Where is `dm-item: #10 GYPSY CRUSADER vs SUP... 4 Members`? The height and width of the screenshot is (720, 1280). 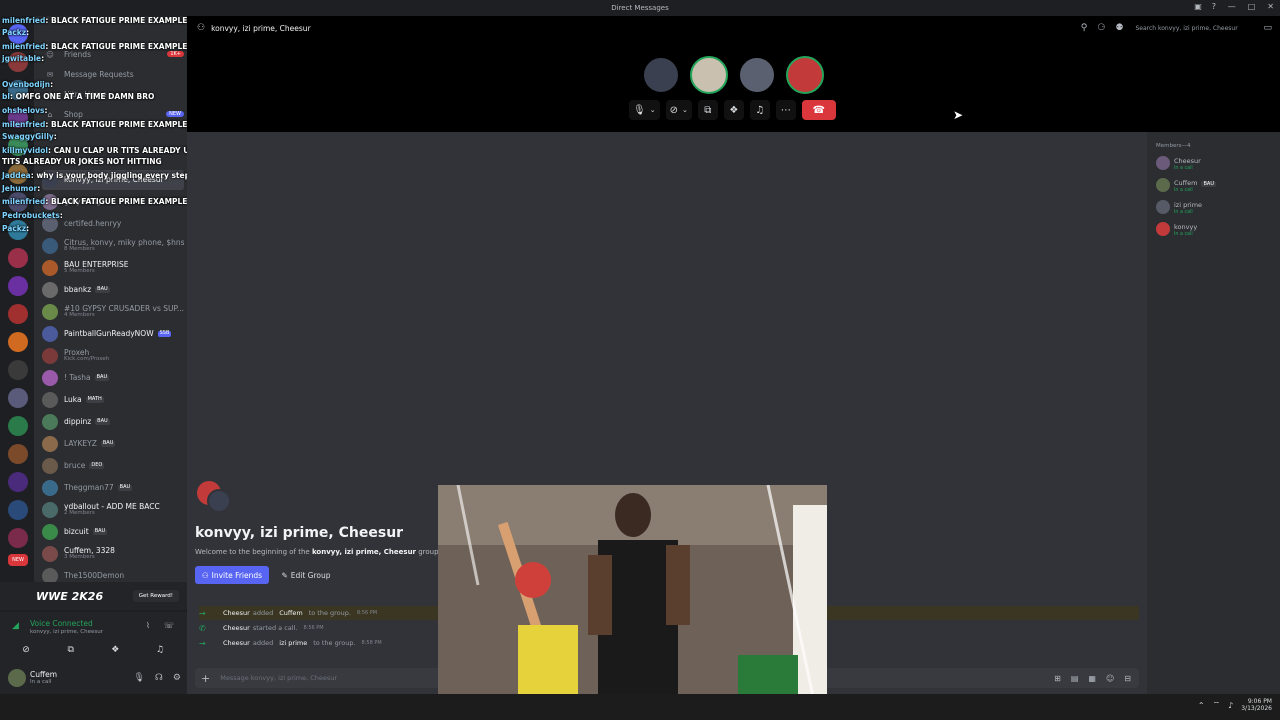
dm-item: #10 GYPSY CRUSADER vs SUP... 4 Members is located at coordinates (113, 312).